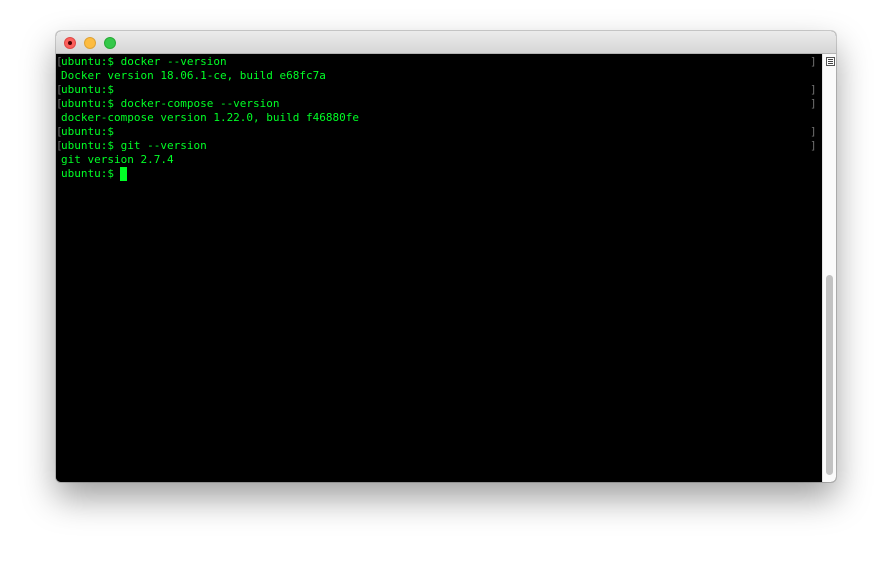  I want to click on scroll-thumb, so click(829, 375).